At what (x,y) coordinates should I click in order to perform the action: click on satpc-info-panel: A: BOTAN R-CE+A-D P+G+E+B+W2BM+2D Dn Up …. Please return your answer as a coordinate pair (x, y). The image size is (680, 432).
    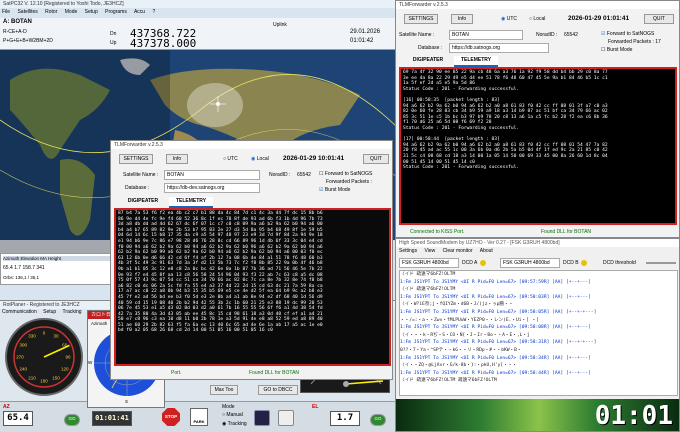
    Looking at the image, I should click on (200, 34).